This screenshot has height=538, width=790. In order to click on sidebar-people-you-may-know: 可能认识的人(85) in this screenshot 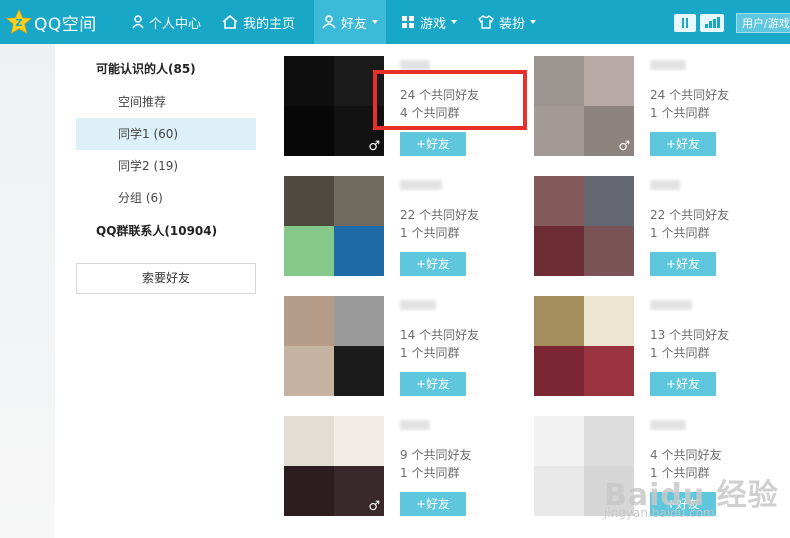, I will do `click(166, 69)`.